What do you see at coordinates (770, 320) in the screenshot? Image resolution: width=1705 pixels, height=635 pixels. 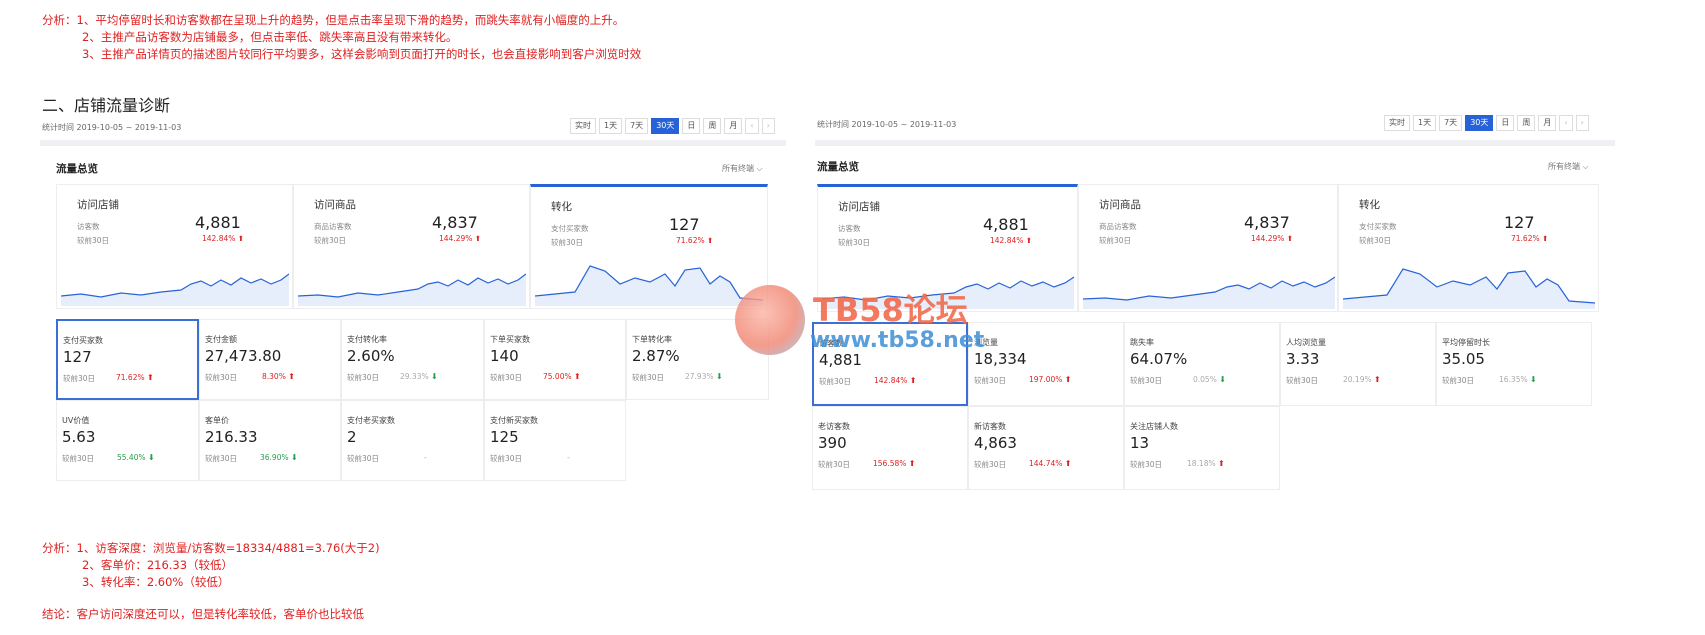 I see `hand-logo-icon` at bounding box center [770, 320].